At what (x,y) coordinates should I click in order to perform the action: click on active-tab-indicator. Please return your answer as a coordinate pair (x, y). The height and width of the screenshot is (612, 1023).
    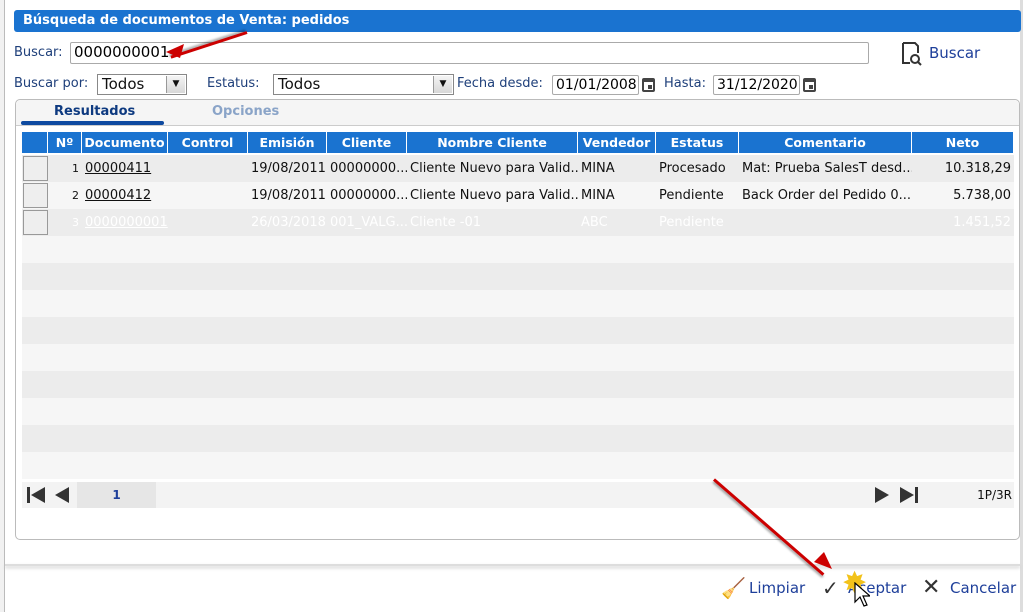
    Looking at the image, I should click on (92, 123).